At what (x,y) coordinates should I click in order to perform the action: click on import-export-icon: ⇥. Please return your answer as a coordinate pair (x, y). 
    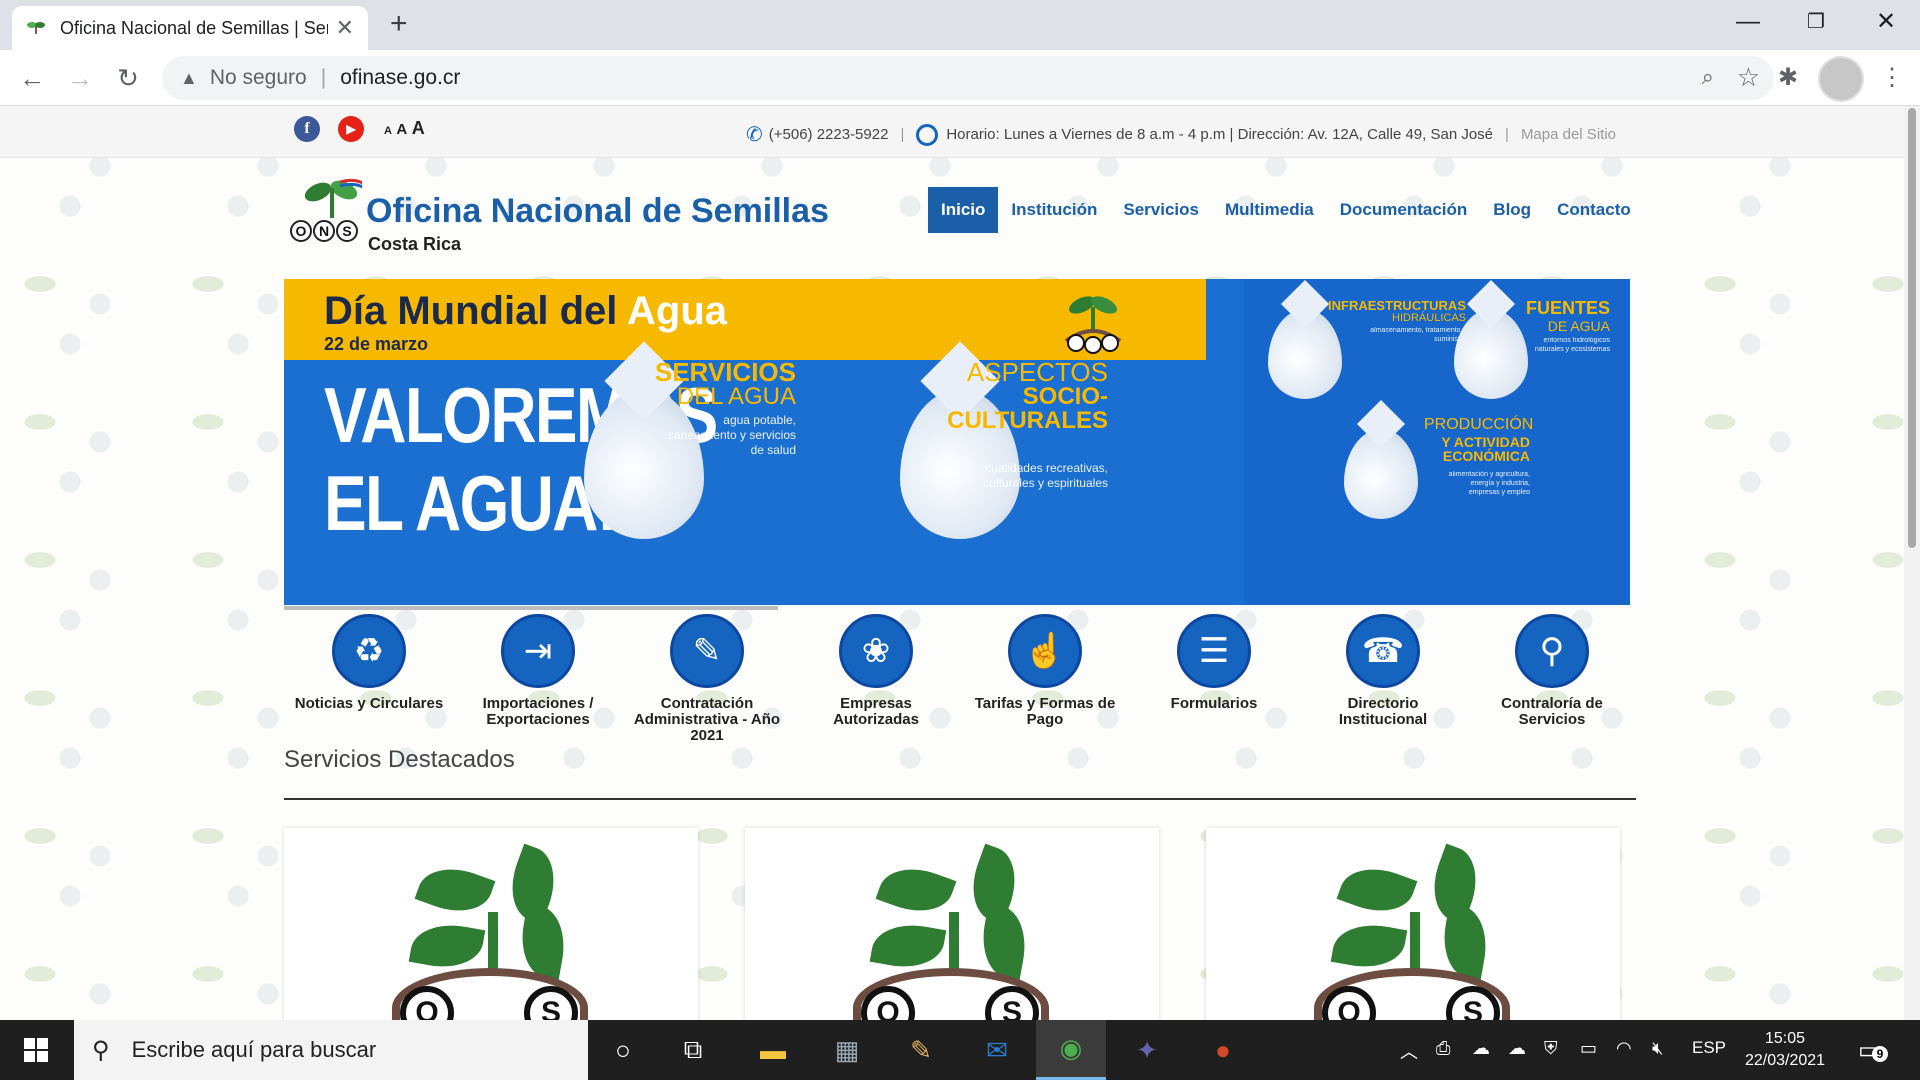
    Looking at the image, I should click on (538, 651).